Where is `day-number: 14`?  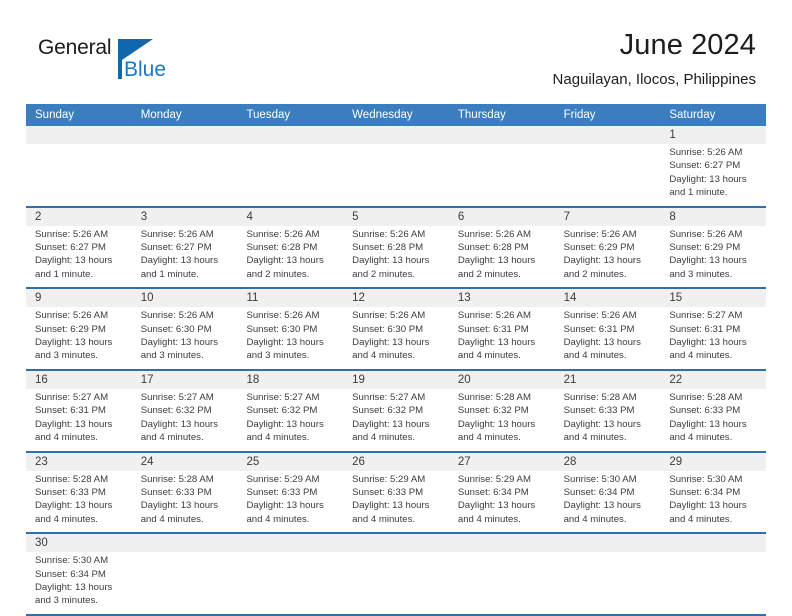
day-number: 14 is located at coordinates (608, 298).